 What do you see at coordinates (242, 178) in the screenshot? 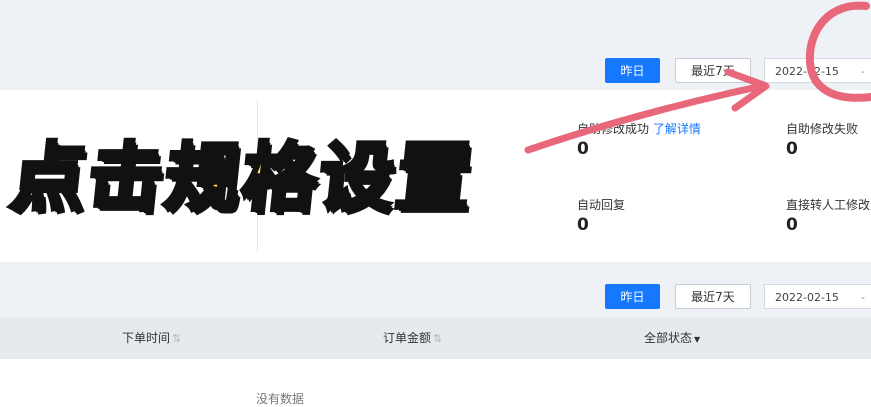
I see `overlay-caption: 点击规格设置` at bounding box center [242, 178].